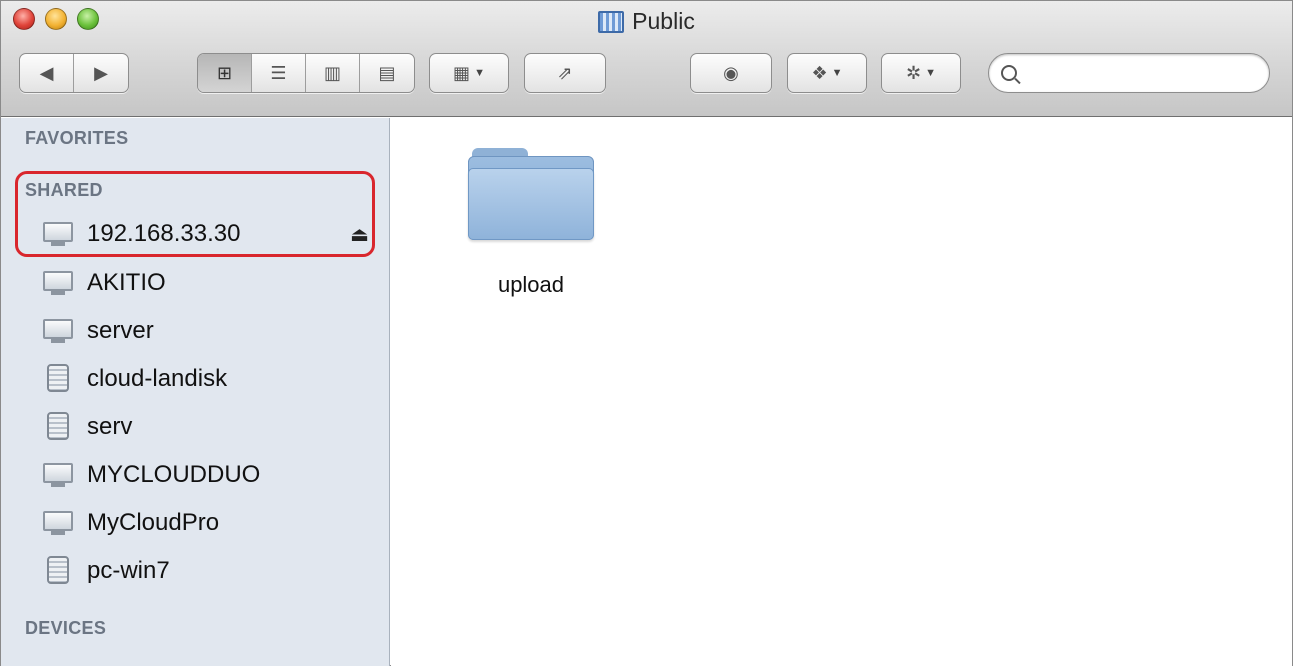 This screenshot has height=666, width=1293. Describe the element at coordinates (359, 234) in the screenshot. I see `eject-icon: ⏏` at that location.